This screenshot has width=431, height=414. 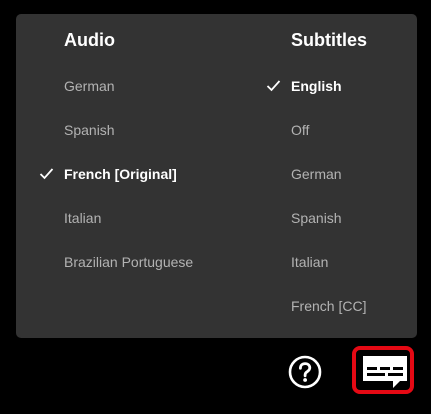 I want to click on audio-option-label: Brazilian Portuguese, so click(x=129, y=262).